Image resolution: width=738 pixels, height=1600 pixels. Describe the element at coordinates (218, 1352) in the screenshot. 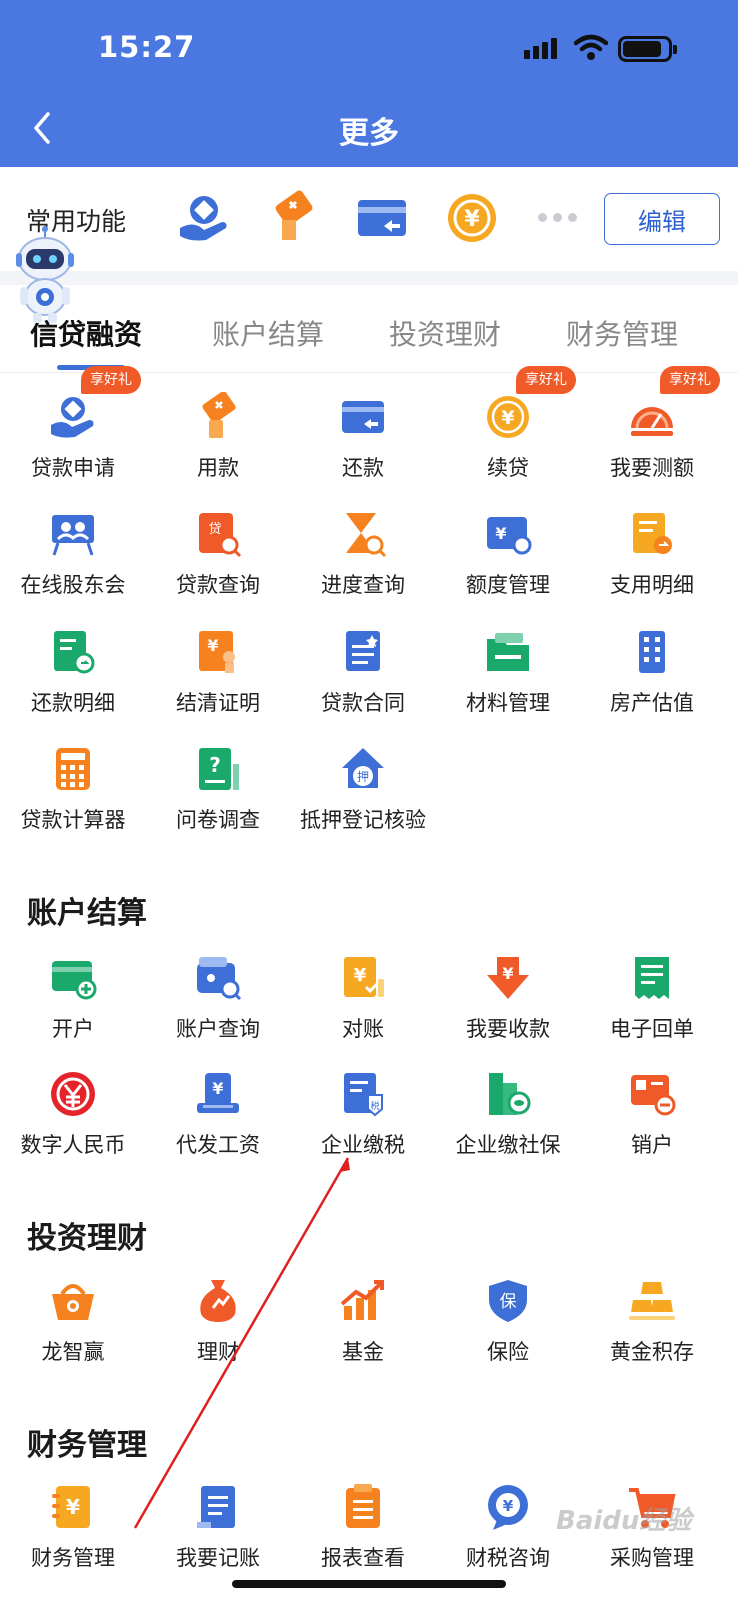

I see `grid-item-label: 理财` at that location.